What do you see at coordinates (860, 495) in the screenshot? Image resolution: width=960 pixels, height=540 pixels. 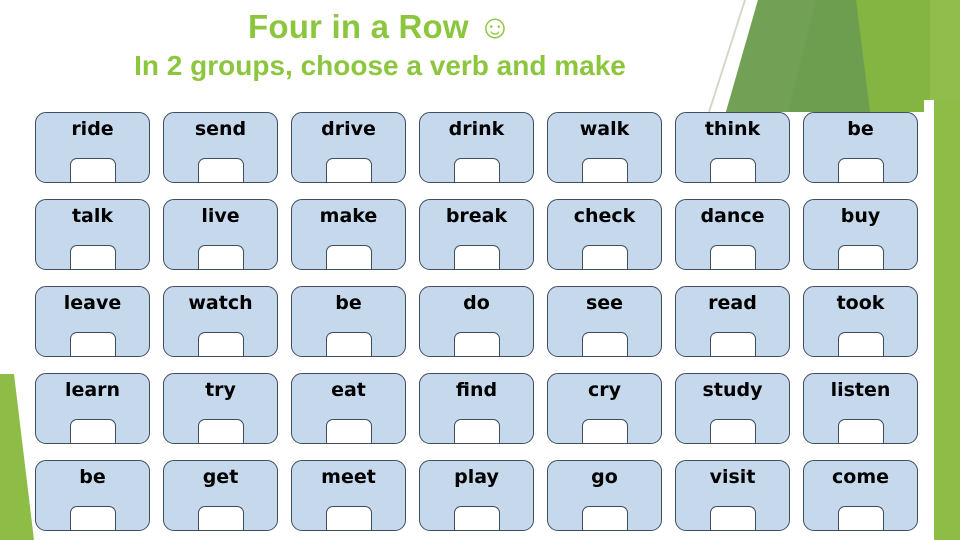 I see `word-tile: come` at bounding box center [860, 495].